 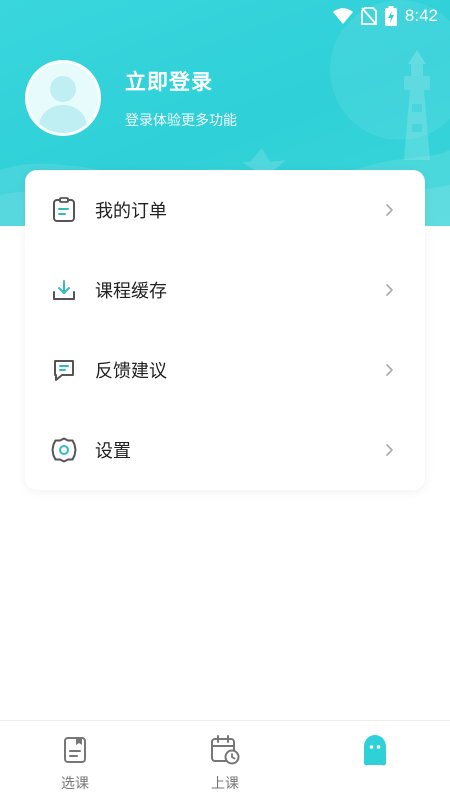 What do you see at coordinates (64, 290) in the screenshot?
I see `download-icon` at bounding box center [64, 290].